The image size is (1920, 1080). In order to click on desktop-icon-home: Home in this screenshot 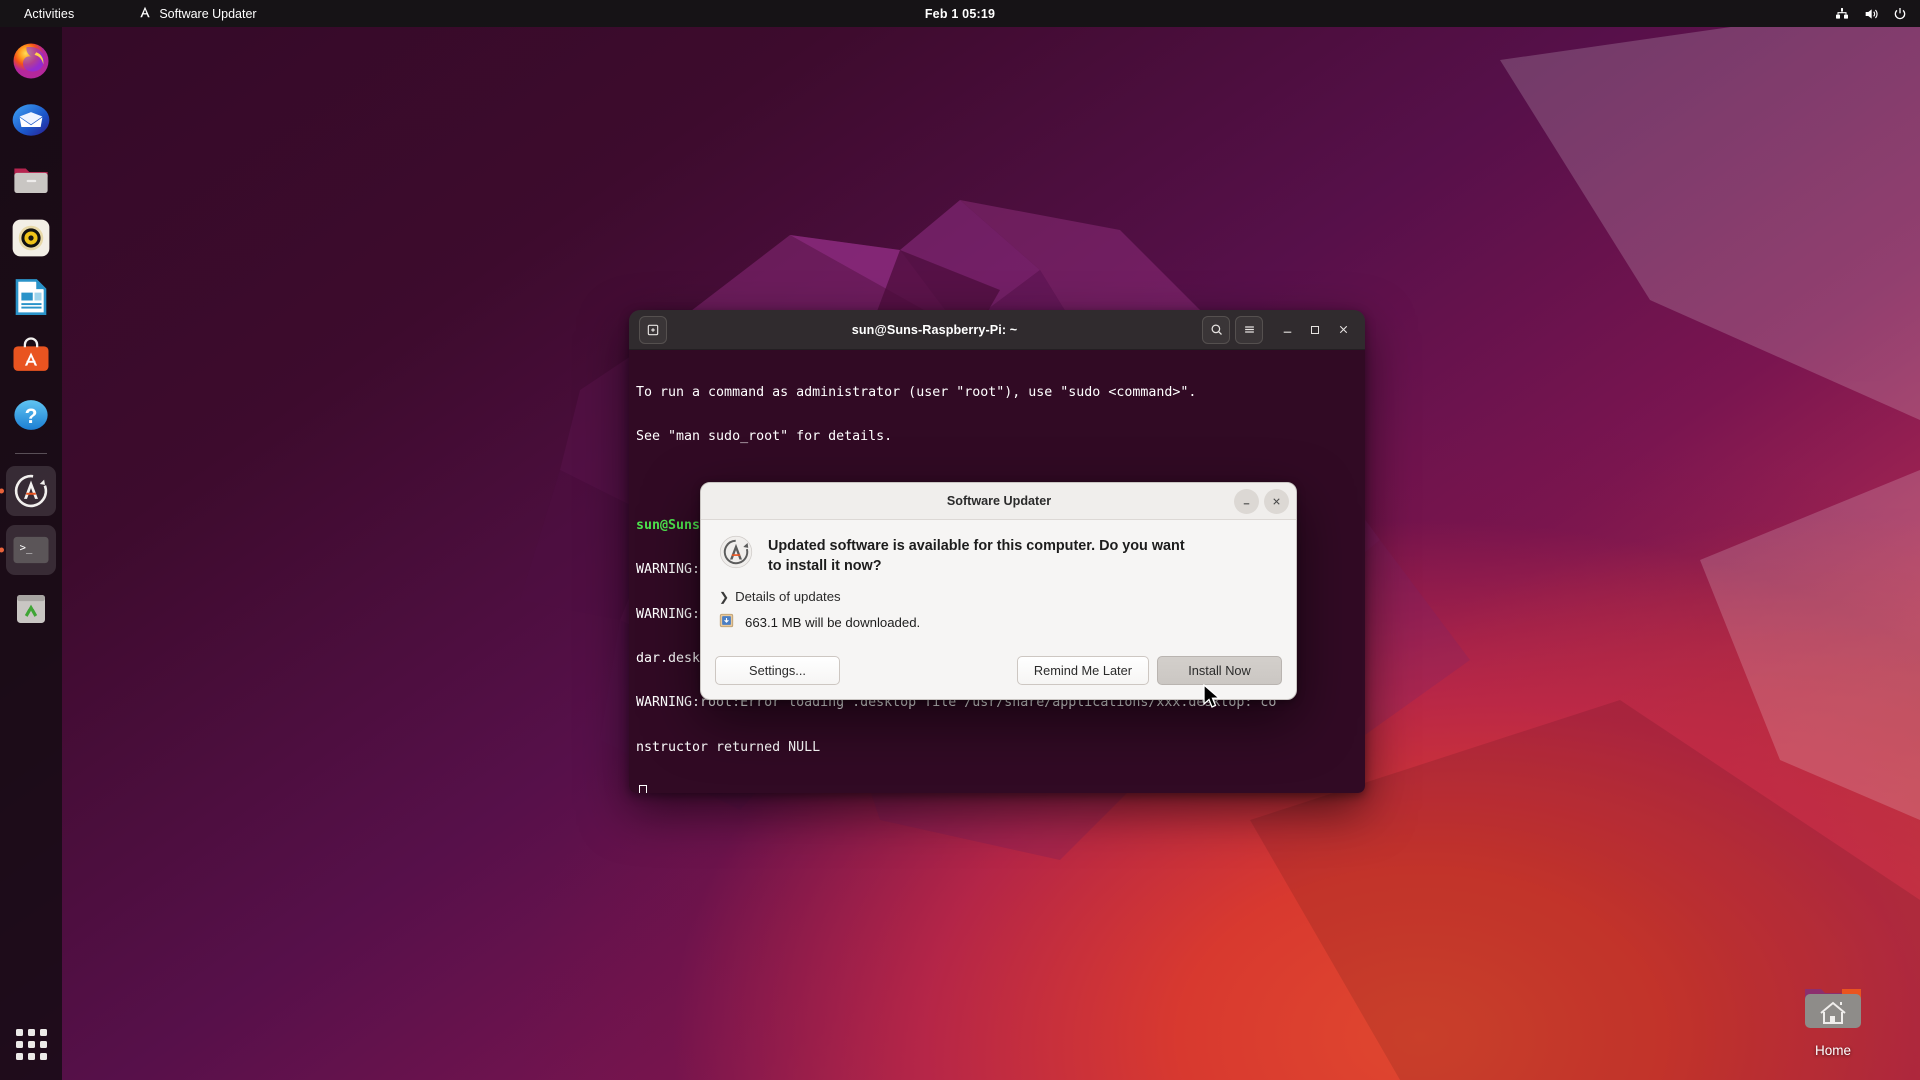, I will do `click(1833, 1020)`.